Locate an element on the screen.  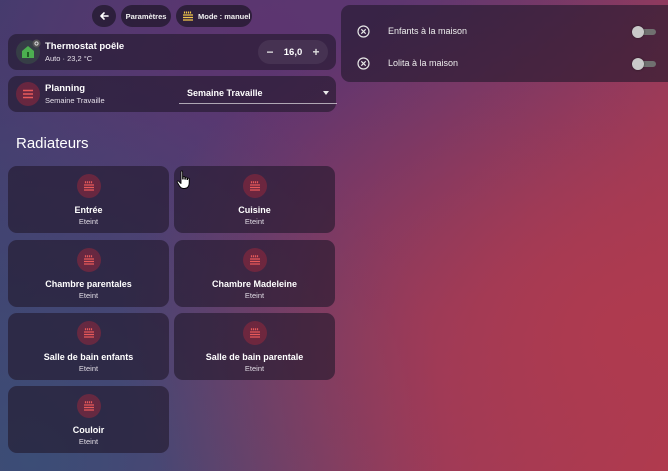
thermostat-card: Thermostat poêle Auto · 23,2 °C − 16,0 + is located at coordinates (172, 52).